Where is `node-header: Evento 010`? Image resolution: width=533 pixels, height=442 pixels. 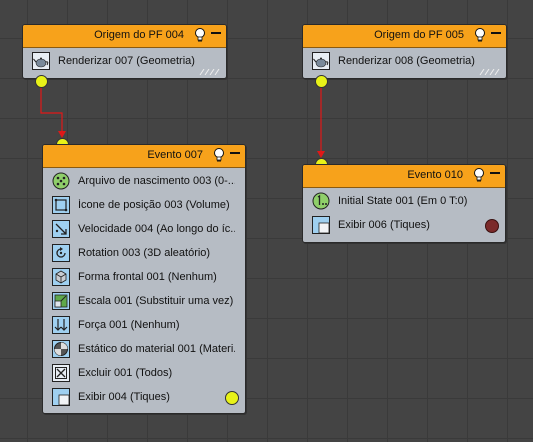 node-header: Evento 010 is located at coordinates (404, 176).